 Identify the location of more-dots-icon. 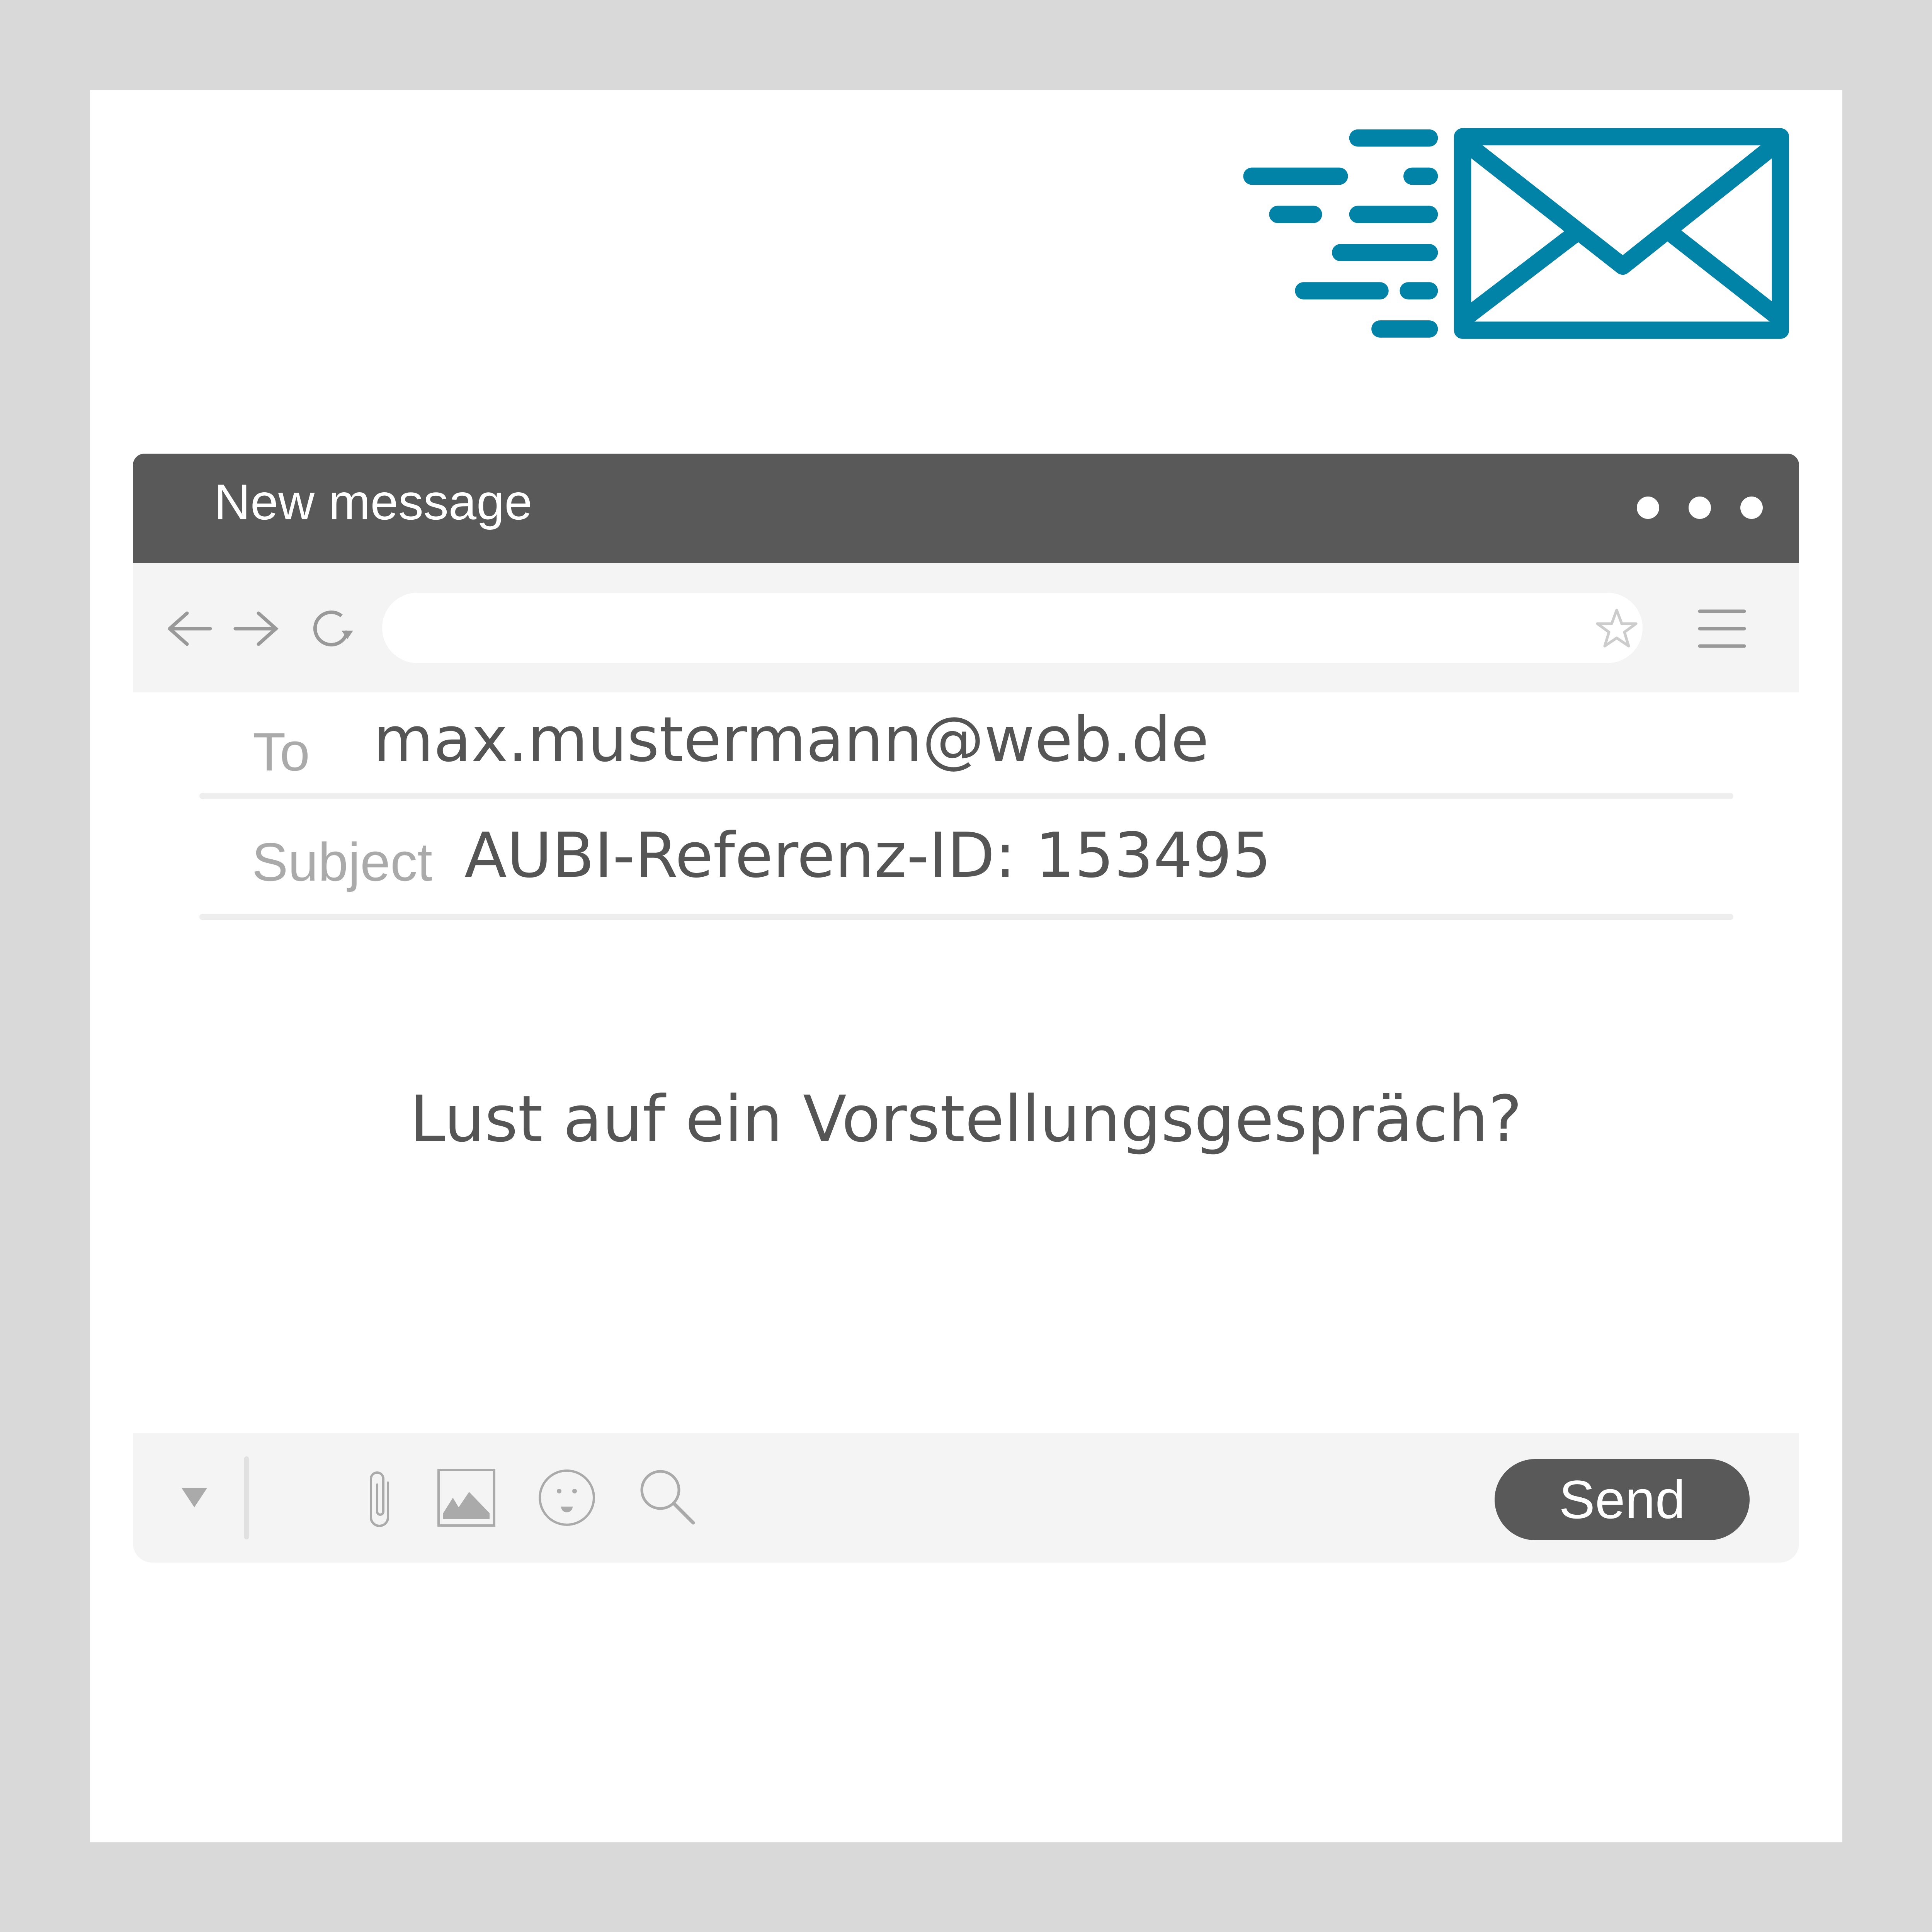
(1710, 509).